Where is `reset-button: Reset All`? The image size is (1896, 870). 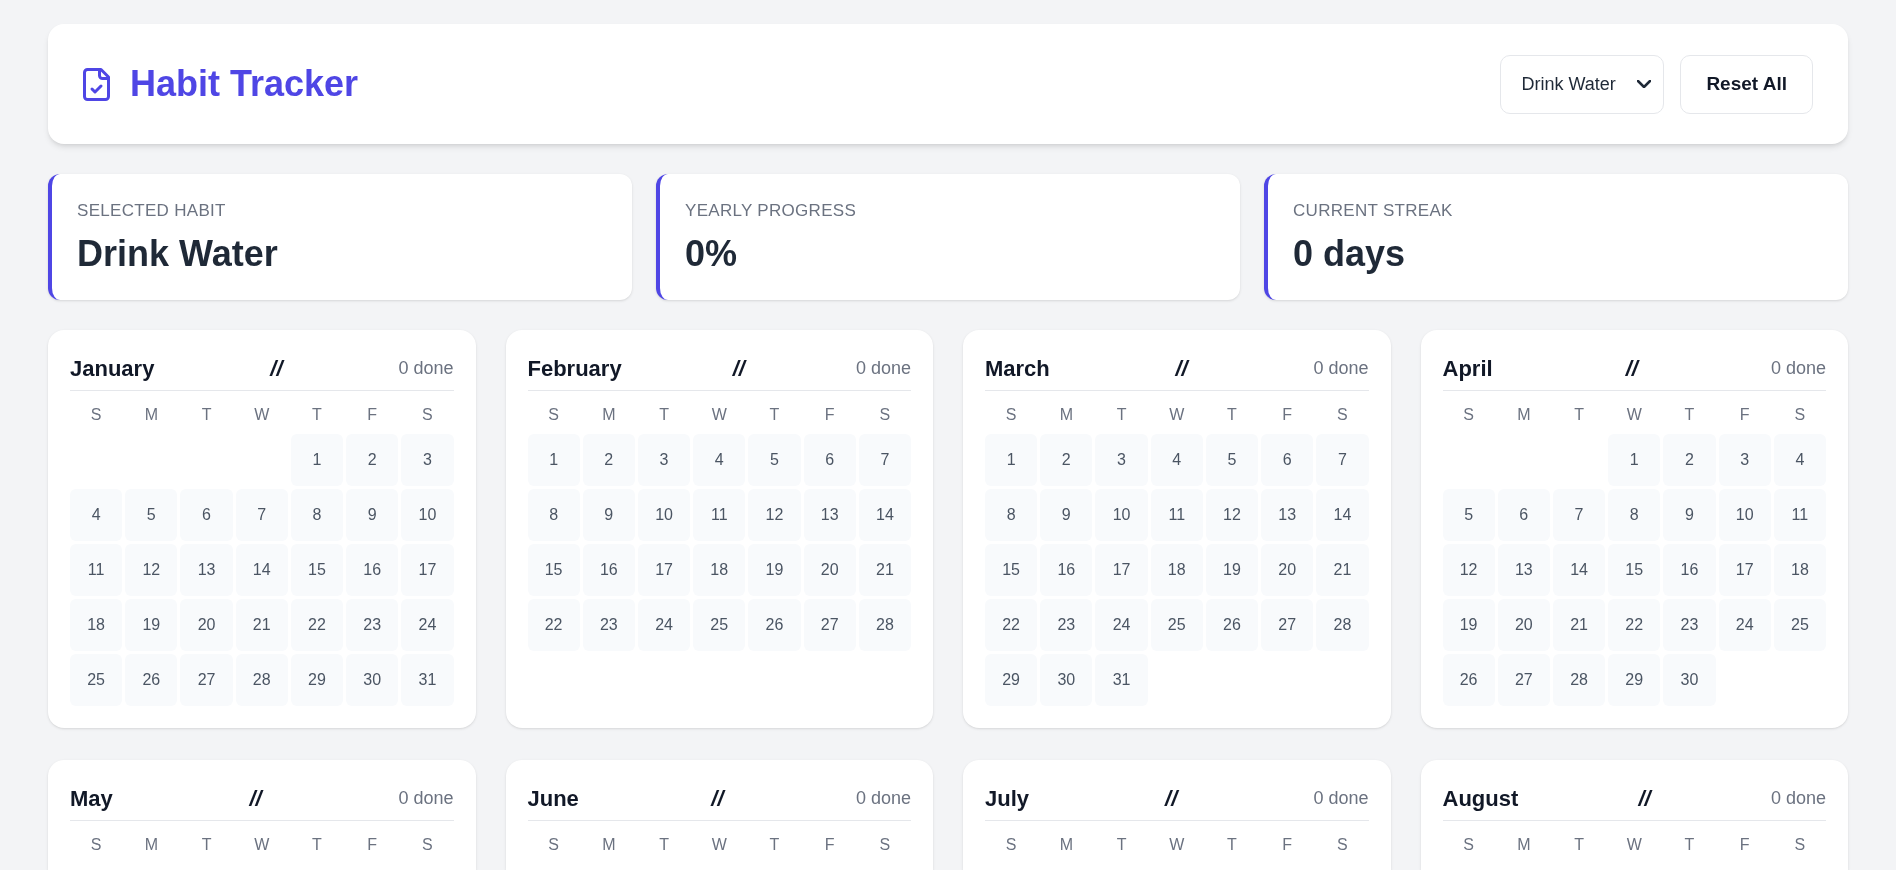
reset-button: Reset All is located at coordinates (1746, 84).